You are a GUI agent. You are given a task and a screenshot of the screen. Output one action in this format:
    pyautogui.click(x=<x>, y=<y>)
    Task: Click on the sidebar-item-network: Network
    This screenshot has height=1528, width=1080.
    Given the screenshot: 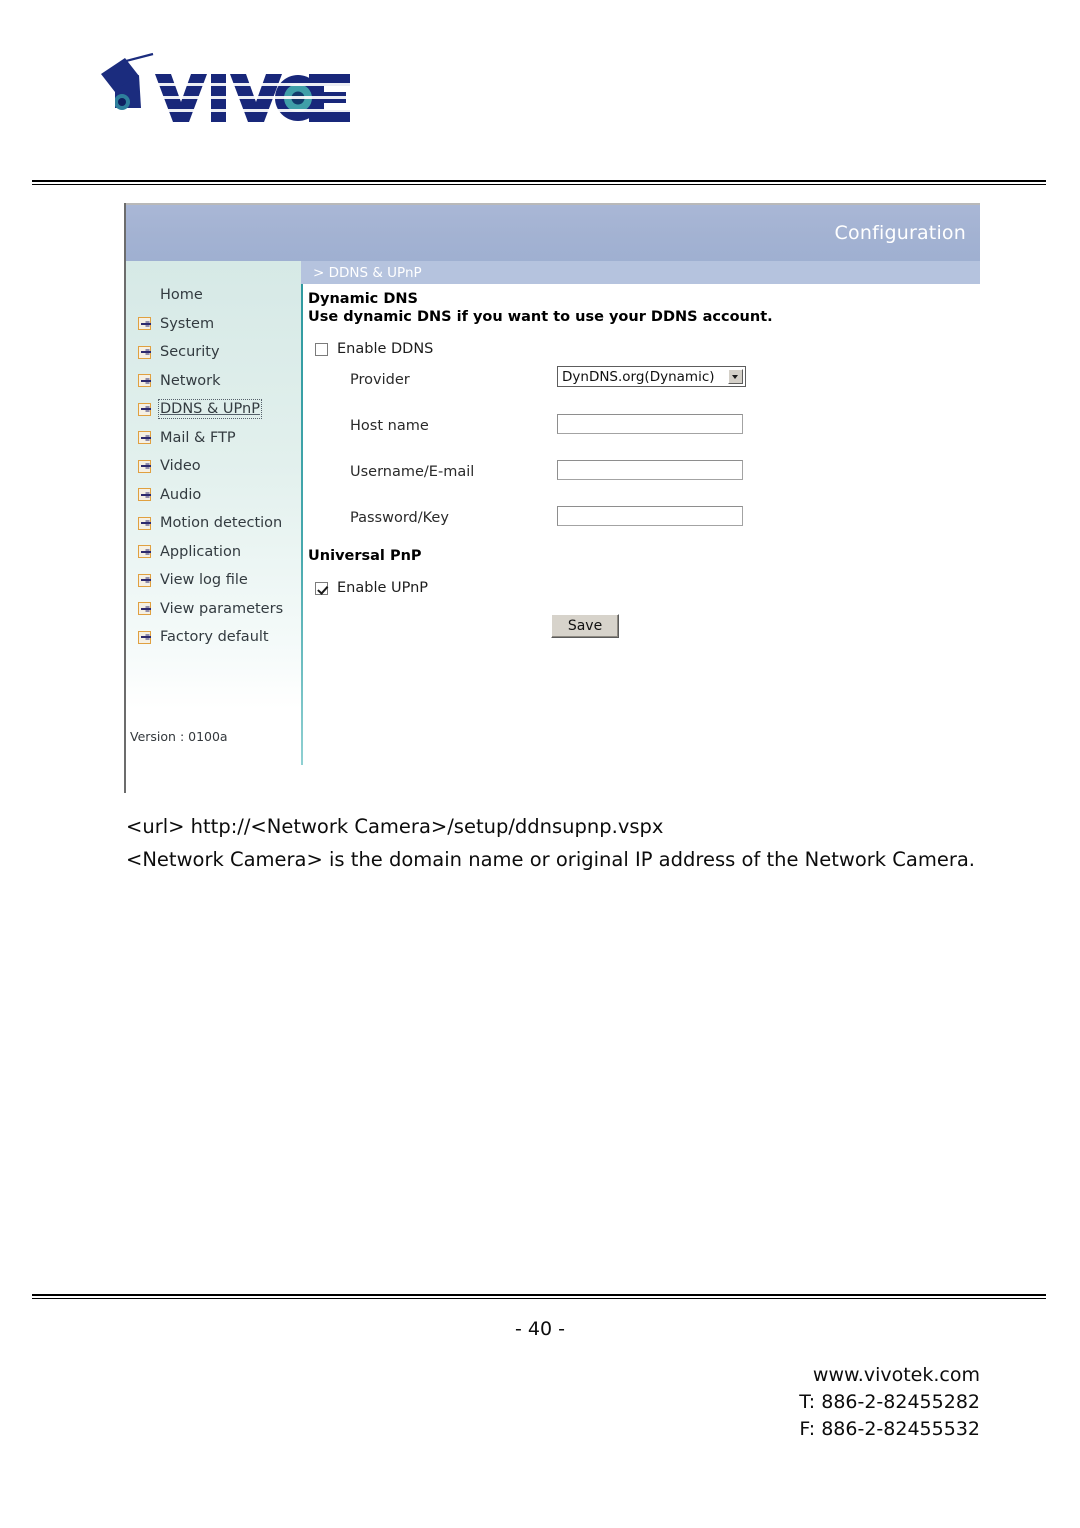 What is the action you would take?
    pyautogui.click(x=213, y=381)
    